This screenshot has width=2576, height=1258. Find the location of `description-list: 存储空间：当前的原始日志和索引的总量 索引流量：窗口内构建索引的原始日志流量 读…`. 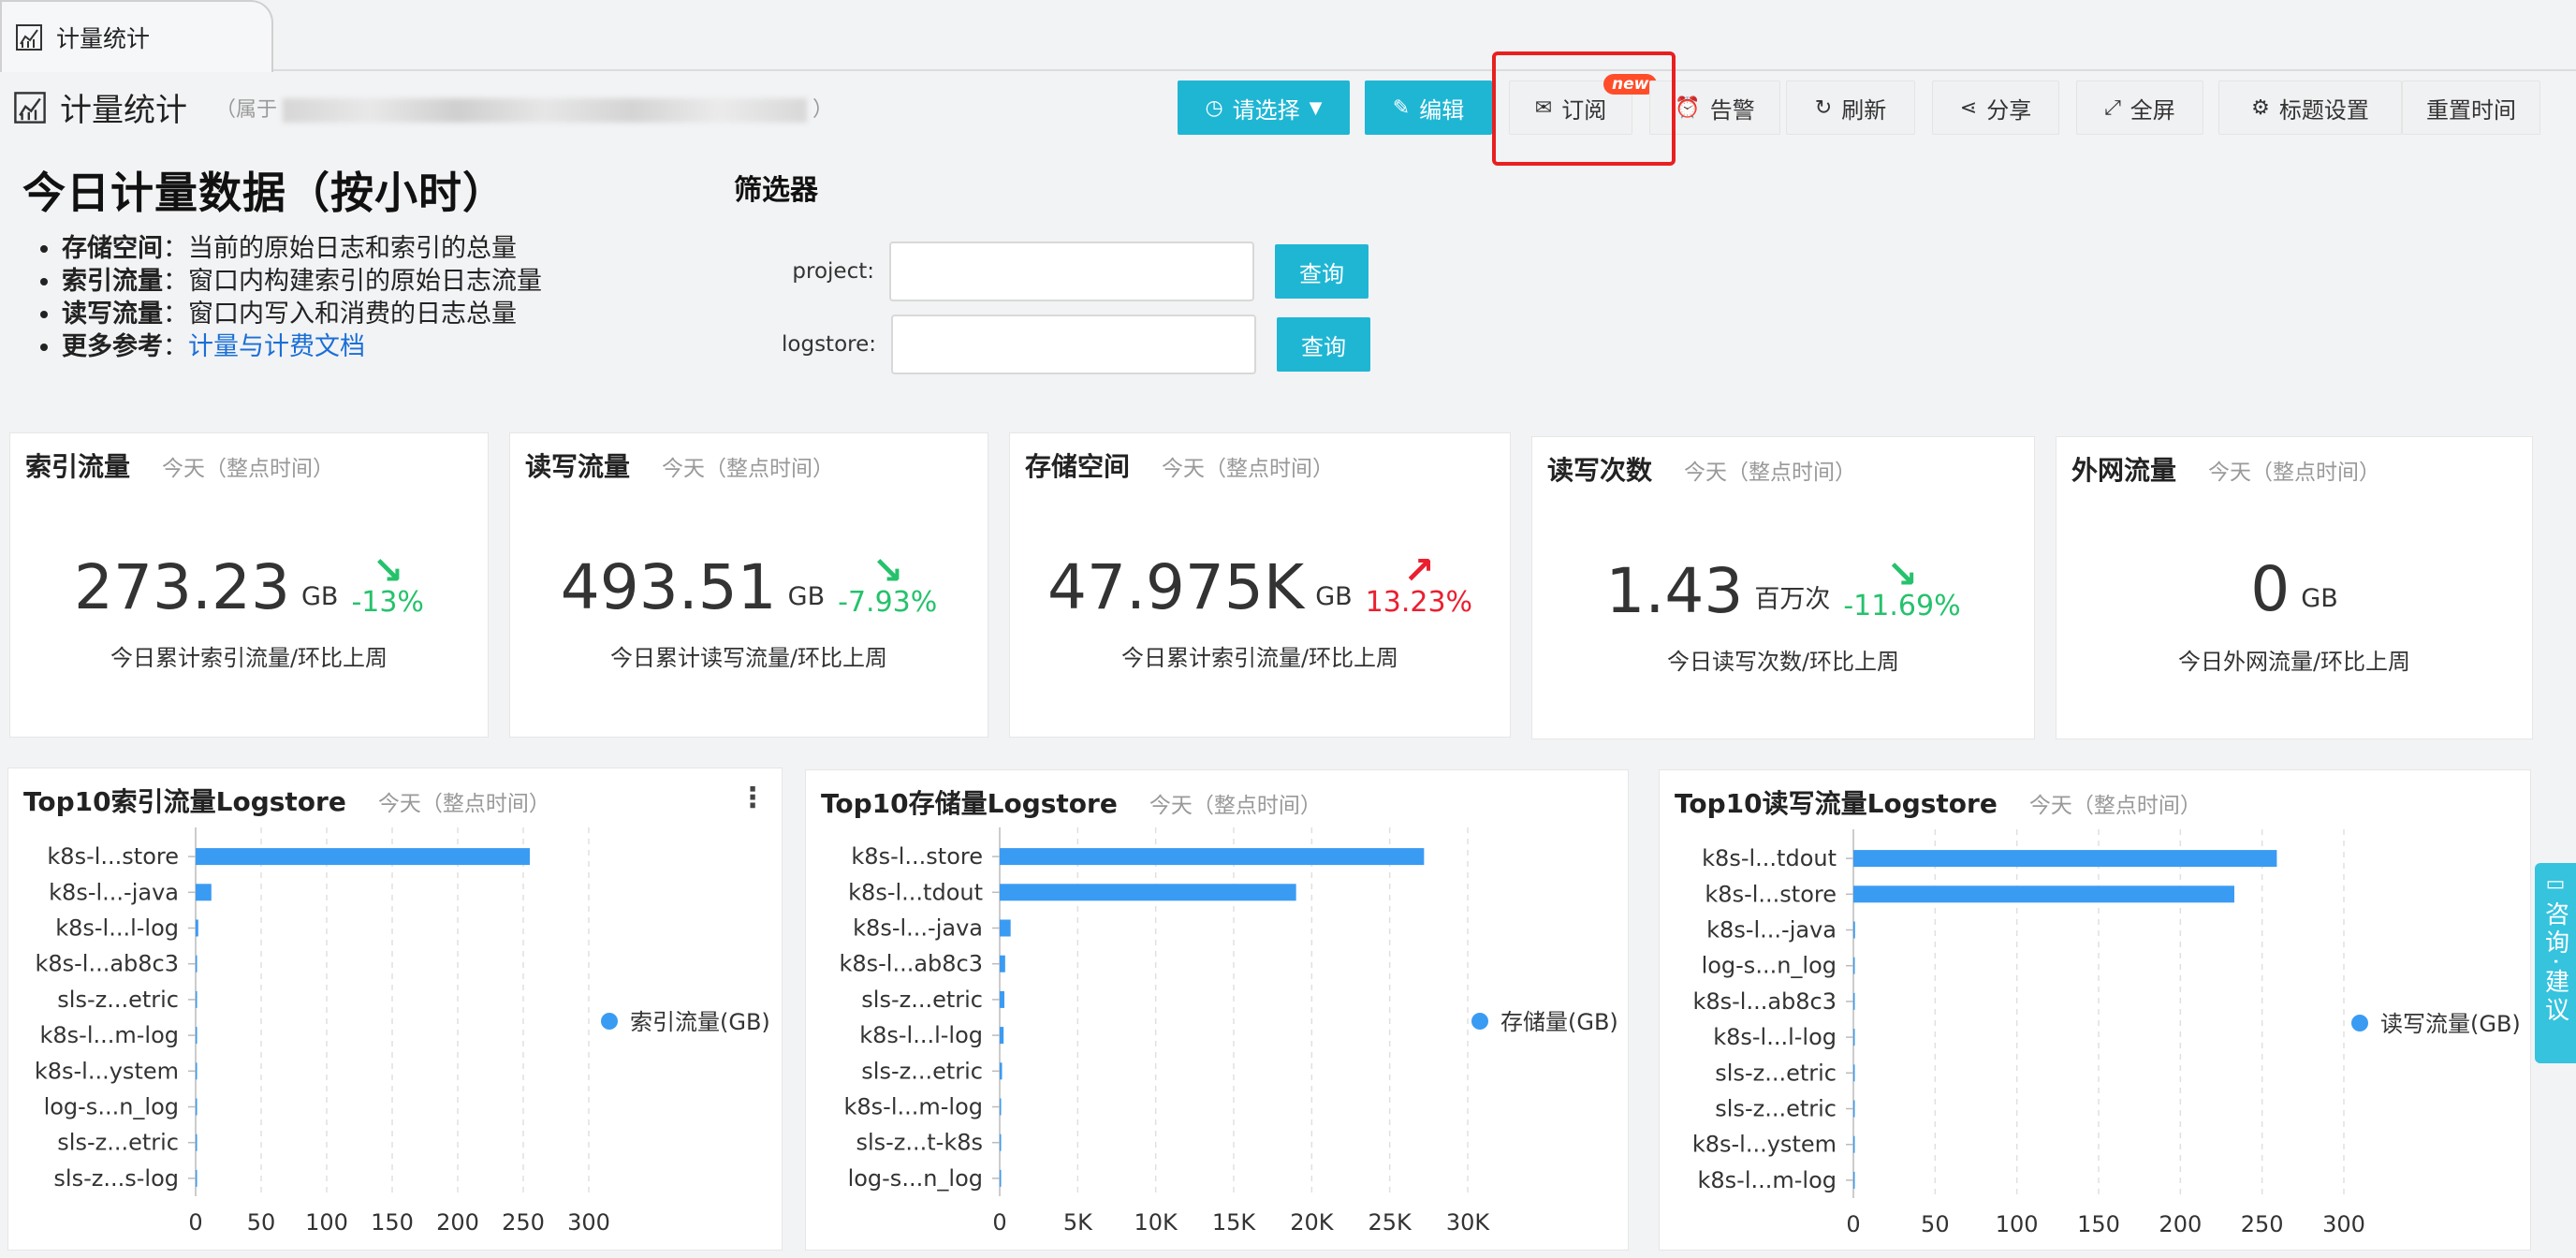

description-list: 存储空间：当前的原始日志和索引的总量 索引流量：窗口内构建索引的原始日志流量 读… is located at coordinates (292, 298).